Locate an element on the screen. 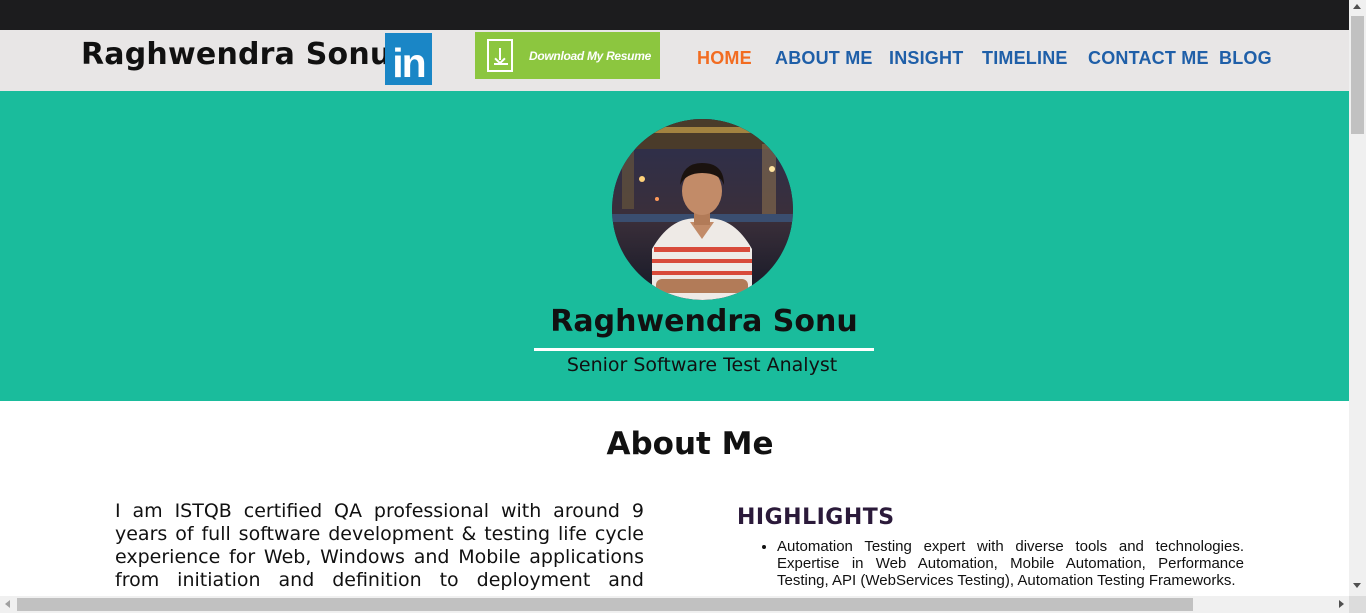 The width and height of the screenshot is (1366, 613). vertical-scrollbar is located at coordinates (1357, 306).